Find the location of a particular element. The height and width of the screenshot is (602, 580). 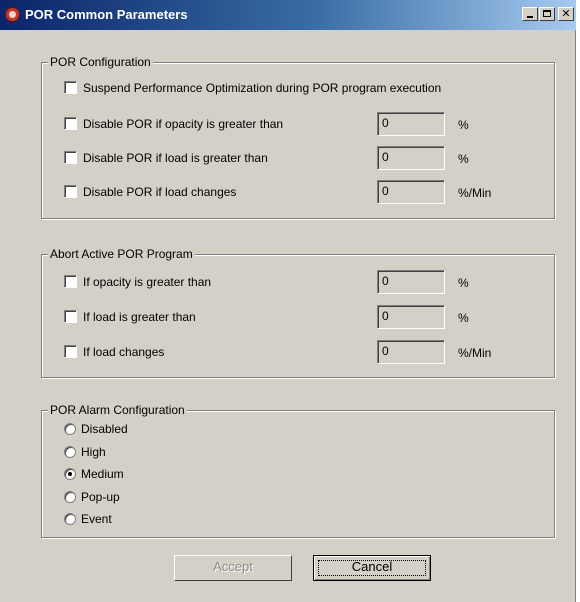

abort-program-title: Abort Active POR Program is located at coordinates (121, 254).